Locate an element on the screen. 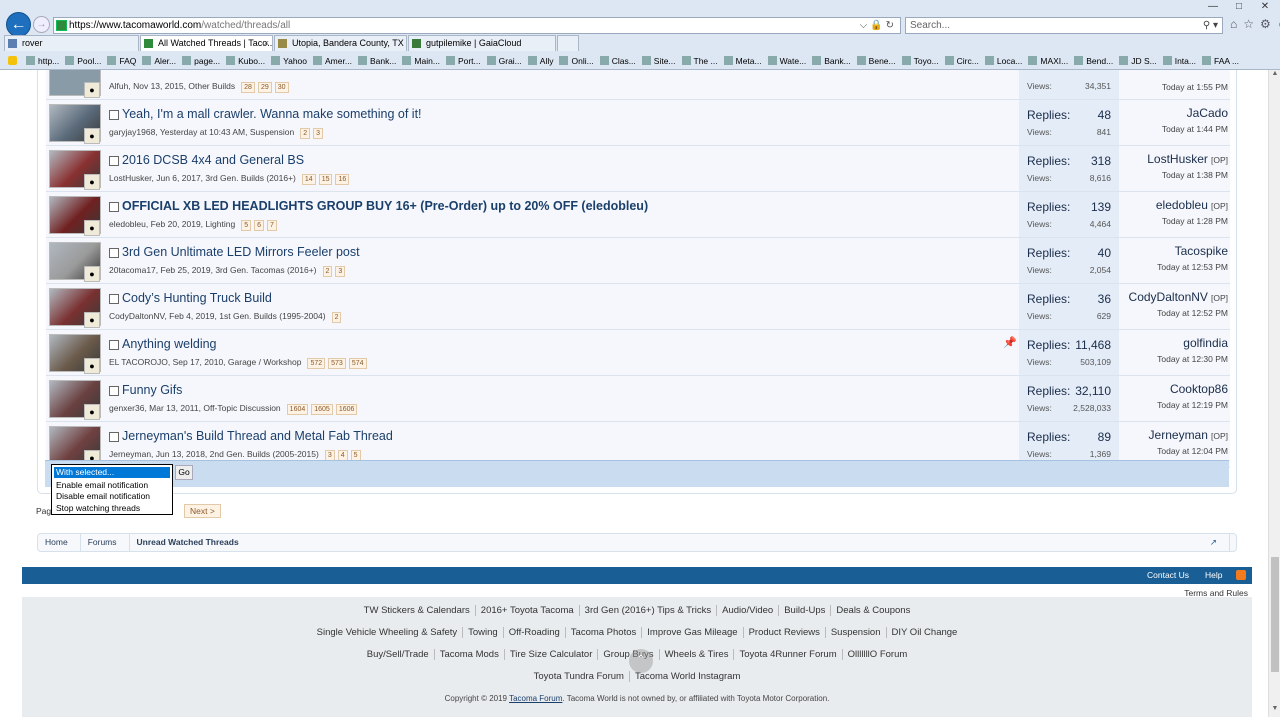  last-post-time: Today at 12:52 PM is located at coordinates (1178, 313).